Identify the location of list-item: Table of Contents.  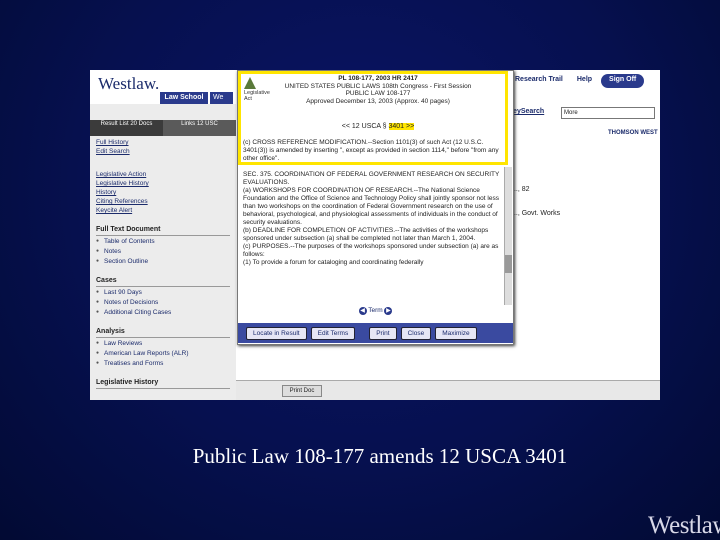
(163, 241).